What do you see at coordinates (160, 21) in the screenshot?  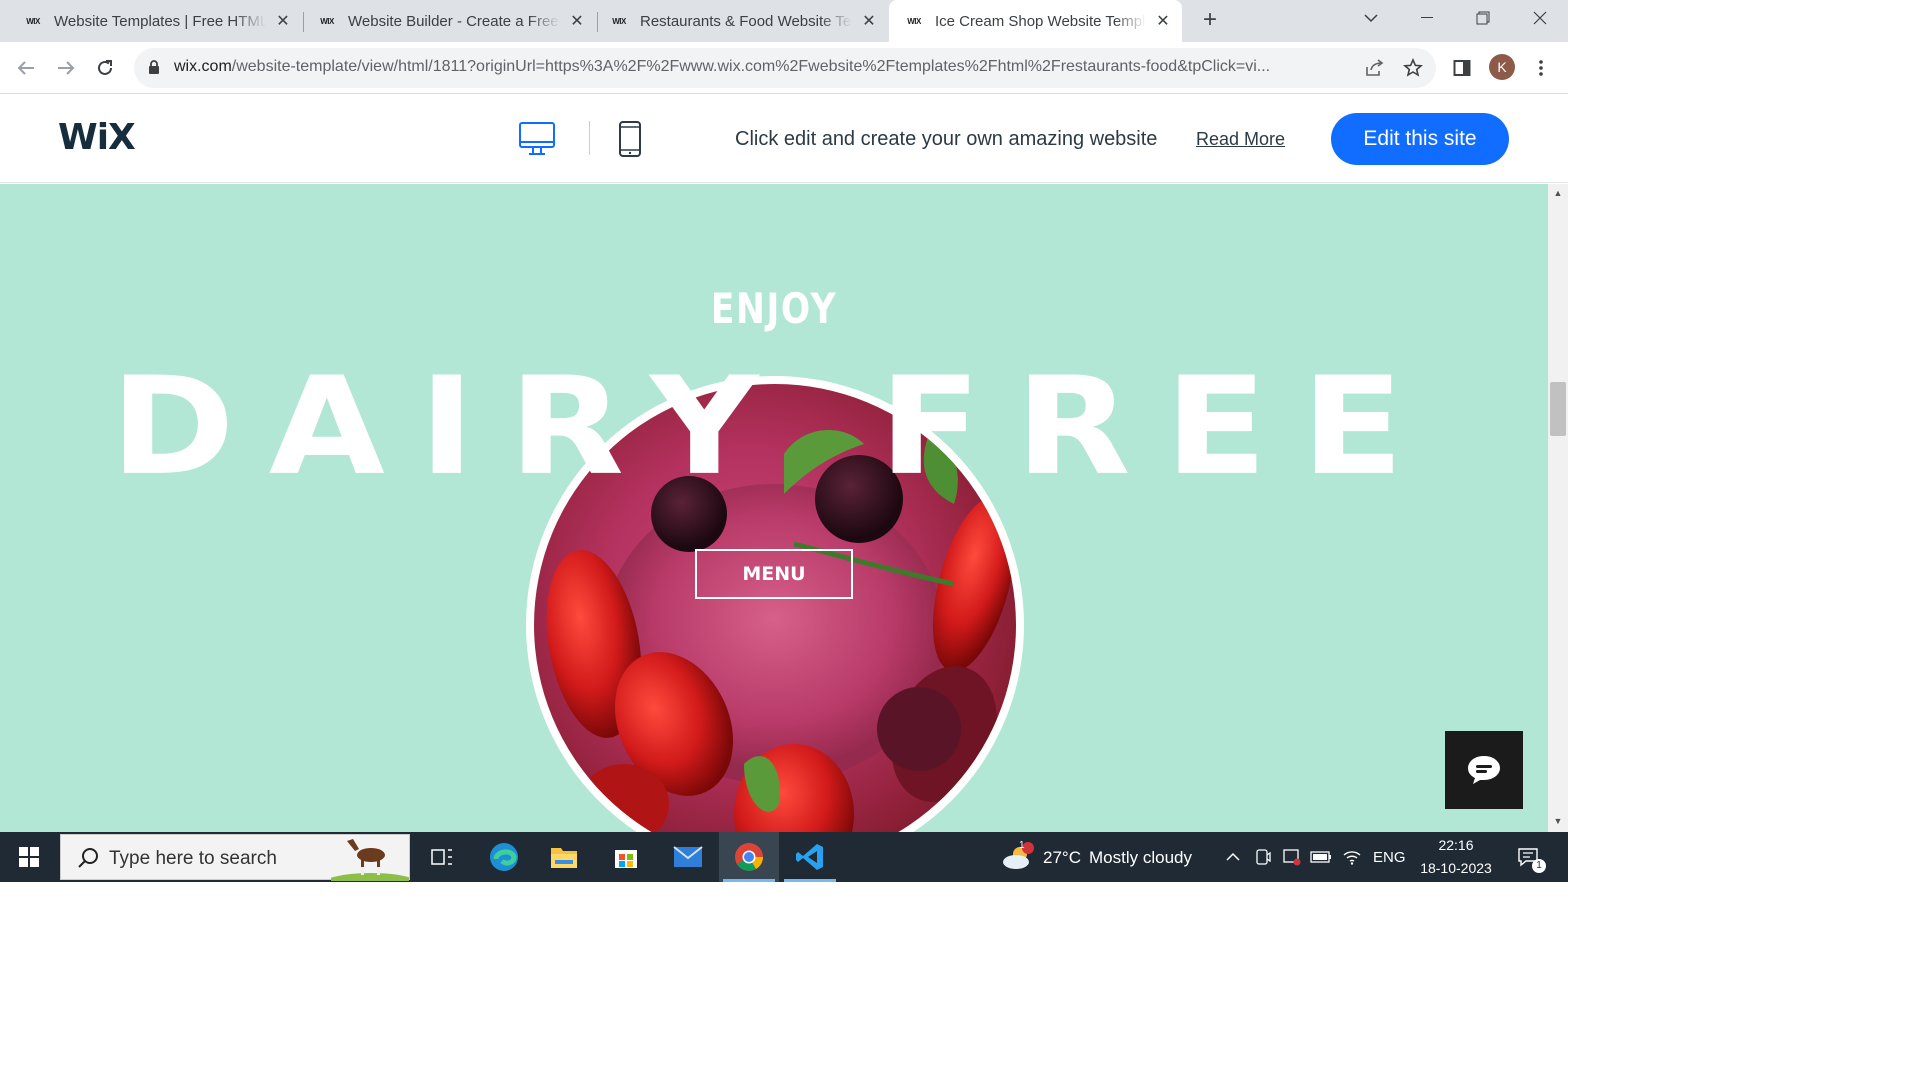 I see `tab-title: Website Templates | Free HTML5` at bounding box center [160, 21].